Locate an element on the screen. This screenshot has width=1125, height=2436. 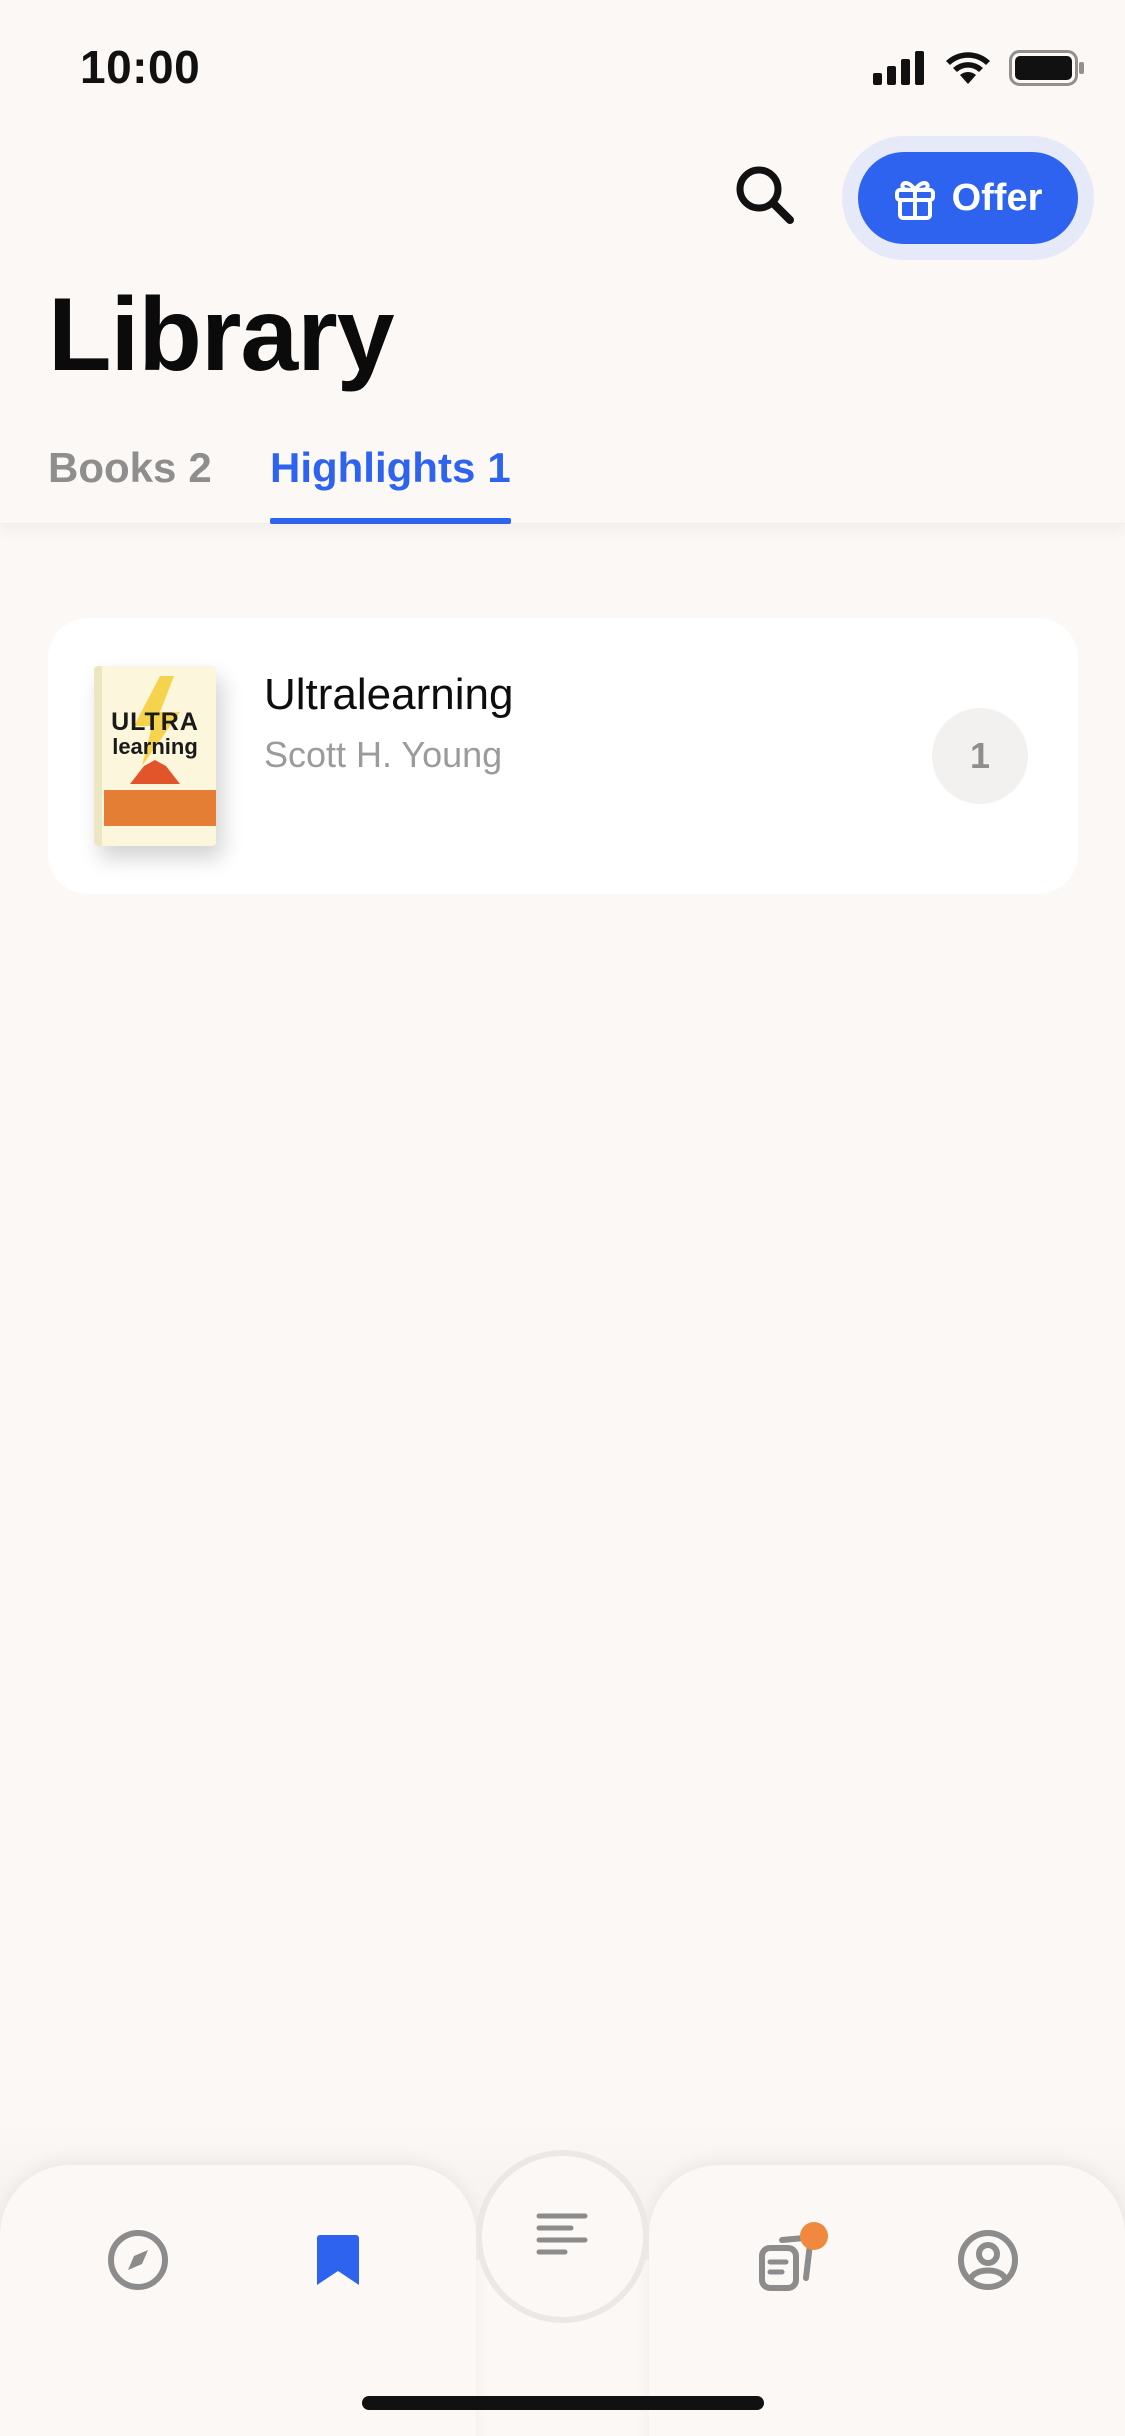
home-indicator is located at coordinates (563, 2403).